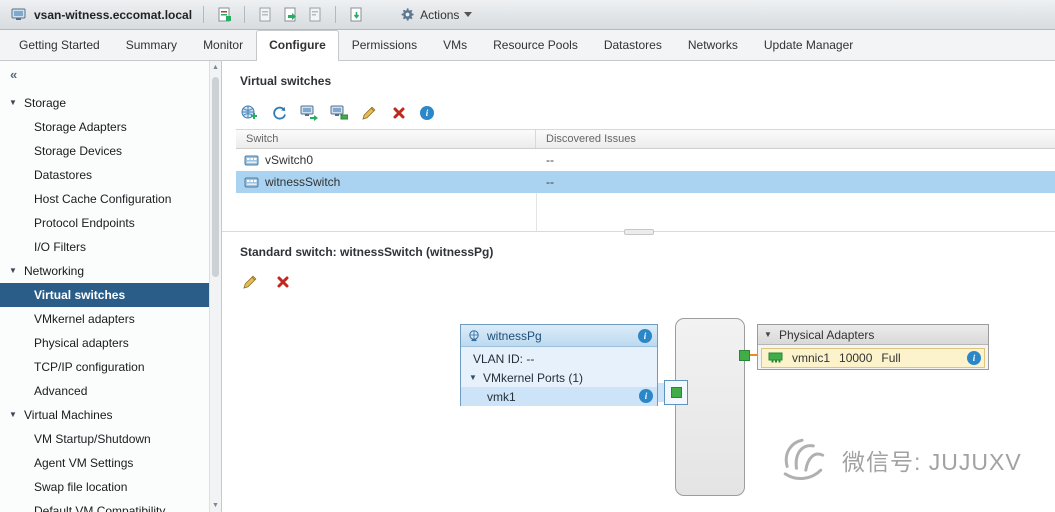 The width and height of the screenshot is (1055, 512). I want to click on vmkernel-ports-label: VMkernel Ports (1), so click(533, 377).